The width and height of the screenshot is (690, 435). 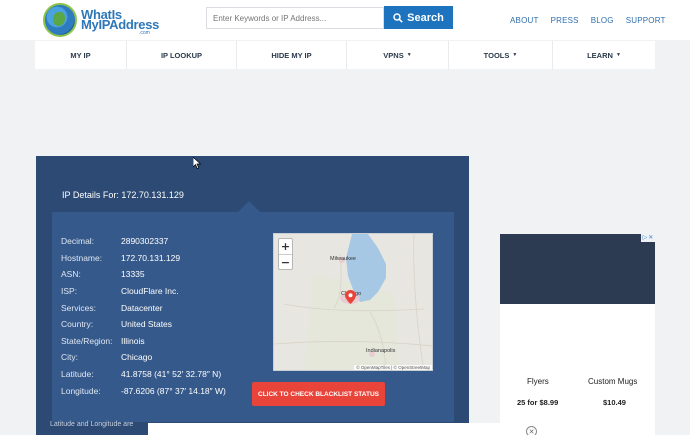 What do you see at coordinates (393, 367) in the screenshot?
I see `map-attribution: © OpenMapTiles | © OpenStreetMap` at bounding box center [393, 367].